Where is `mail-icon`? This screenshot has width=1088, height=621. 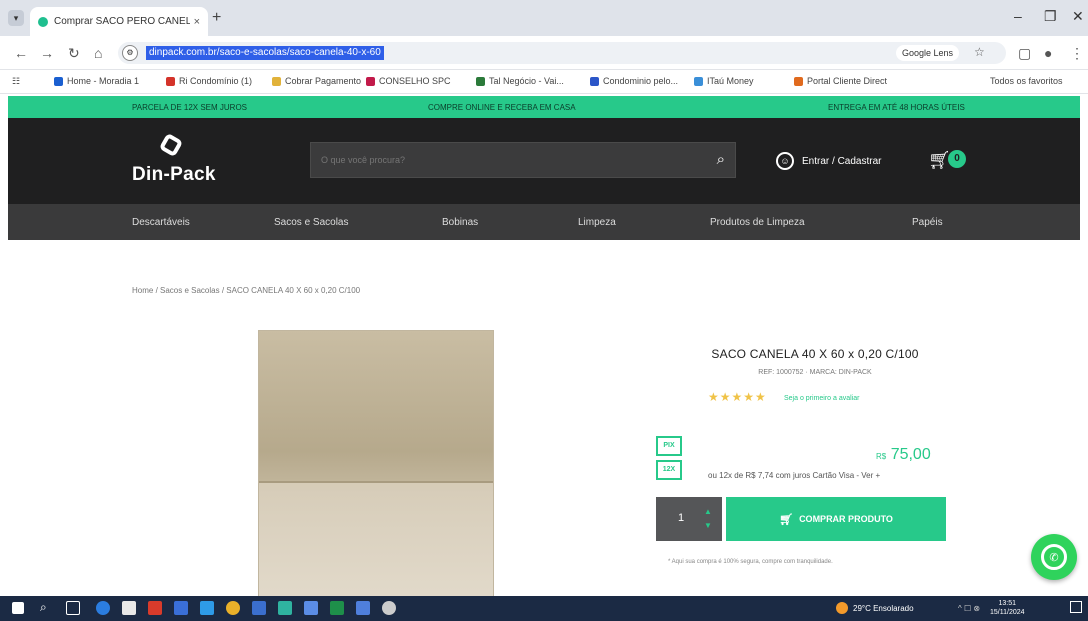
mail-icon is located at coordinates (181, 608).